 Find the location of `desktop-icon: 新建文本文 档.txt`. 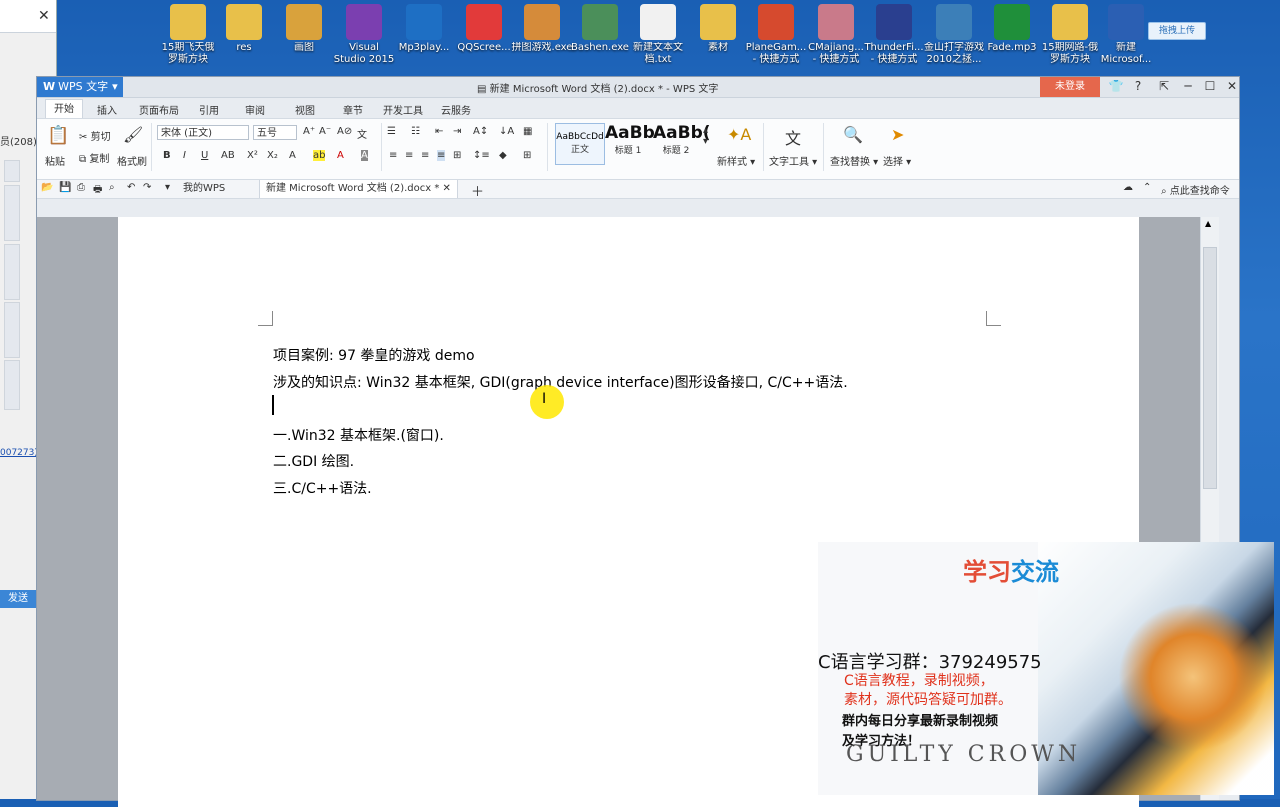

desktop-icon: 新建文本文 档.txt is located at coordinates (658, 35).